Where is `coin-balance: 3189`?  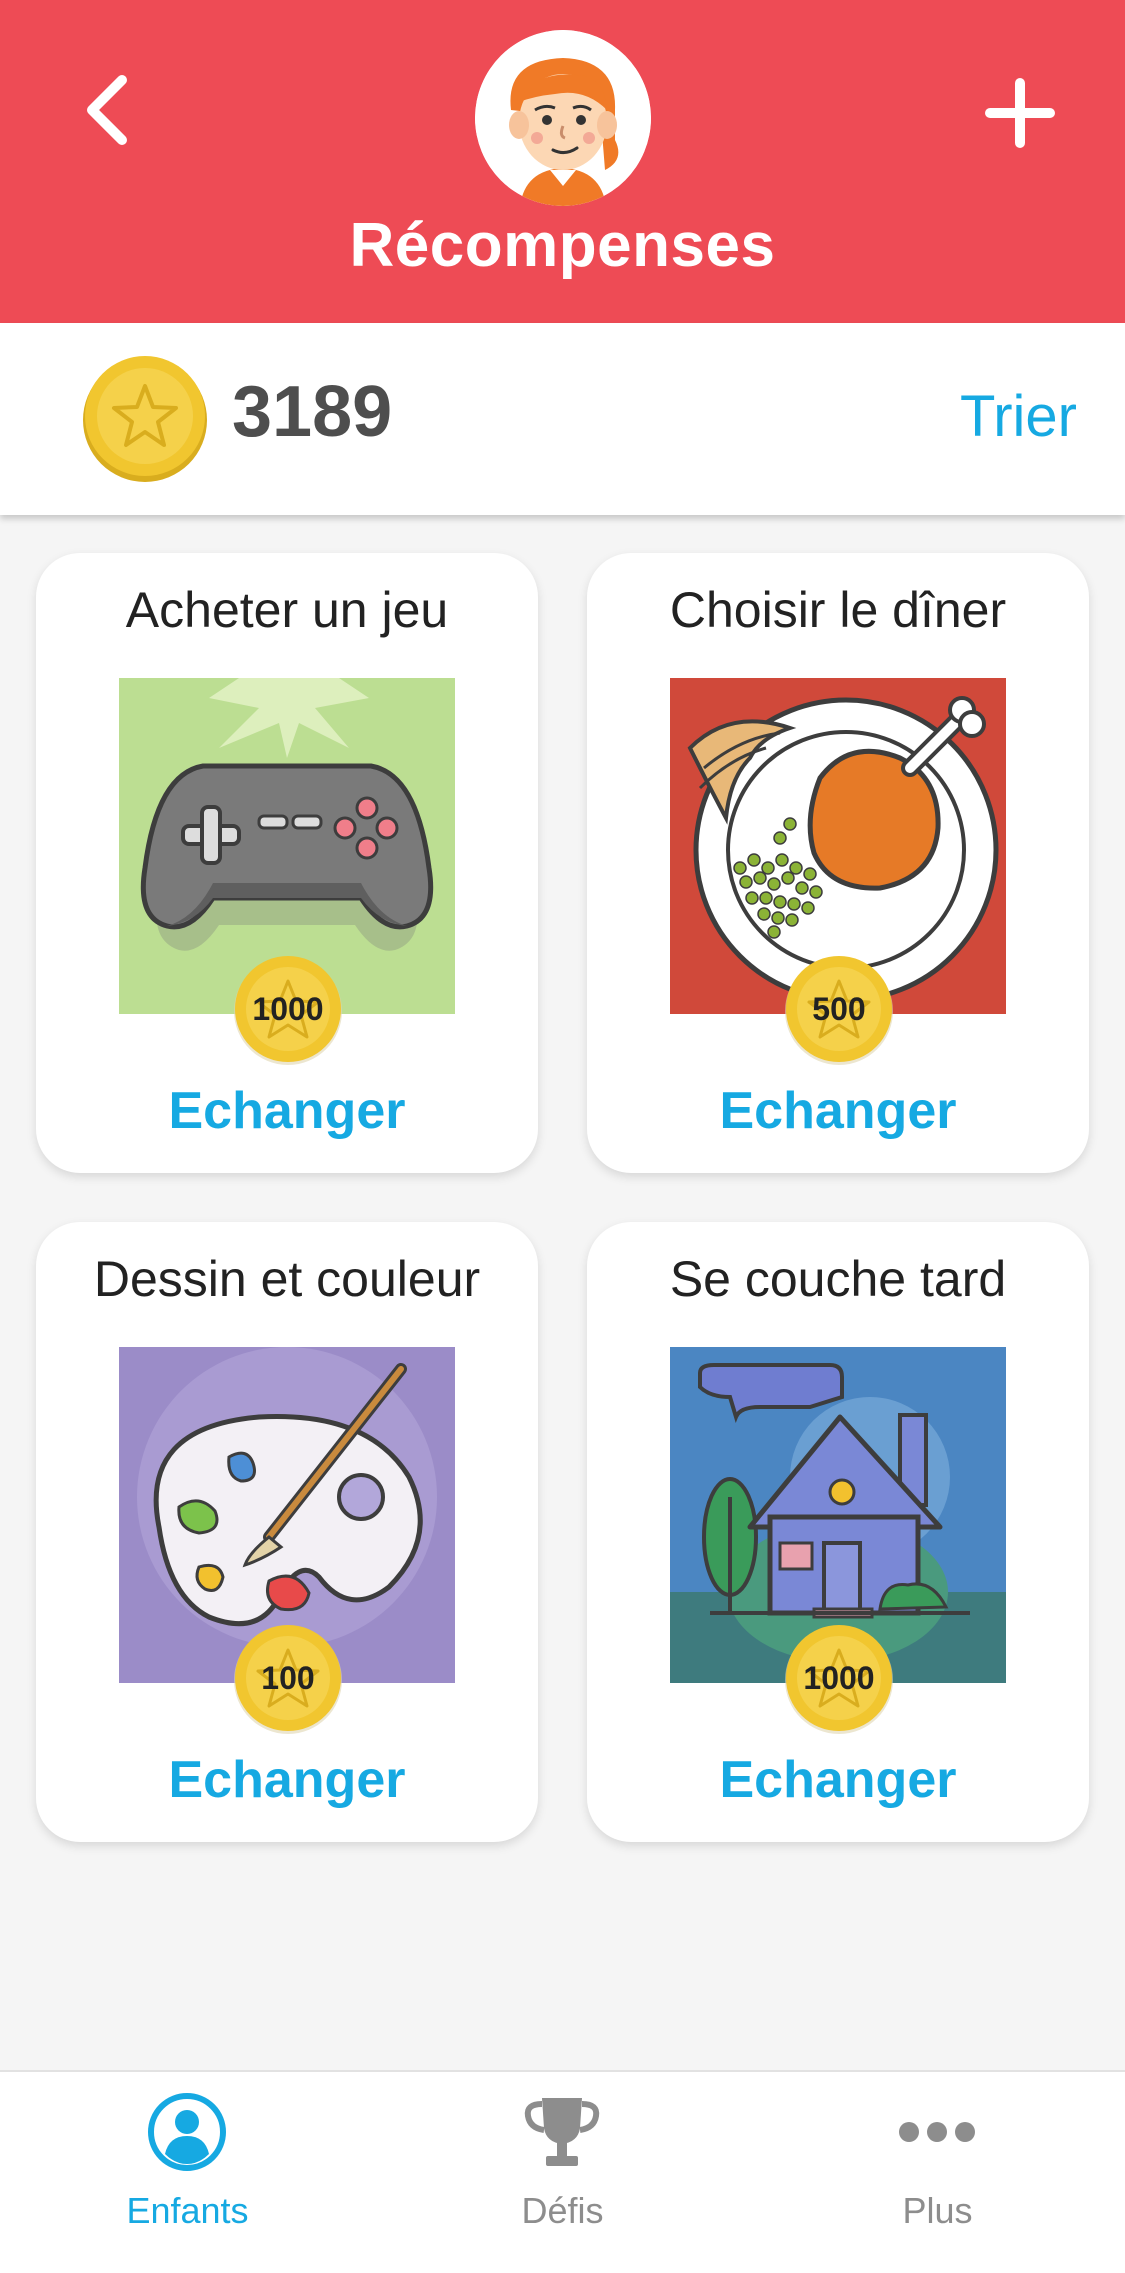 coin-balance: 3189 is located at coordinates (312, 412).